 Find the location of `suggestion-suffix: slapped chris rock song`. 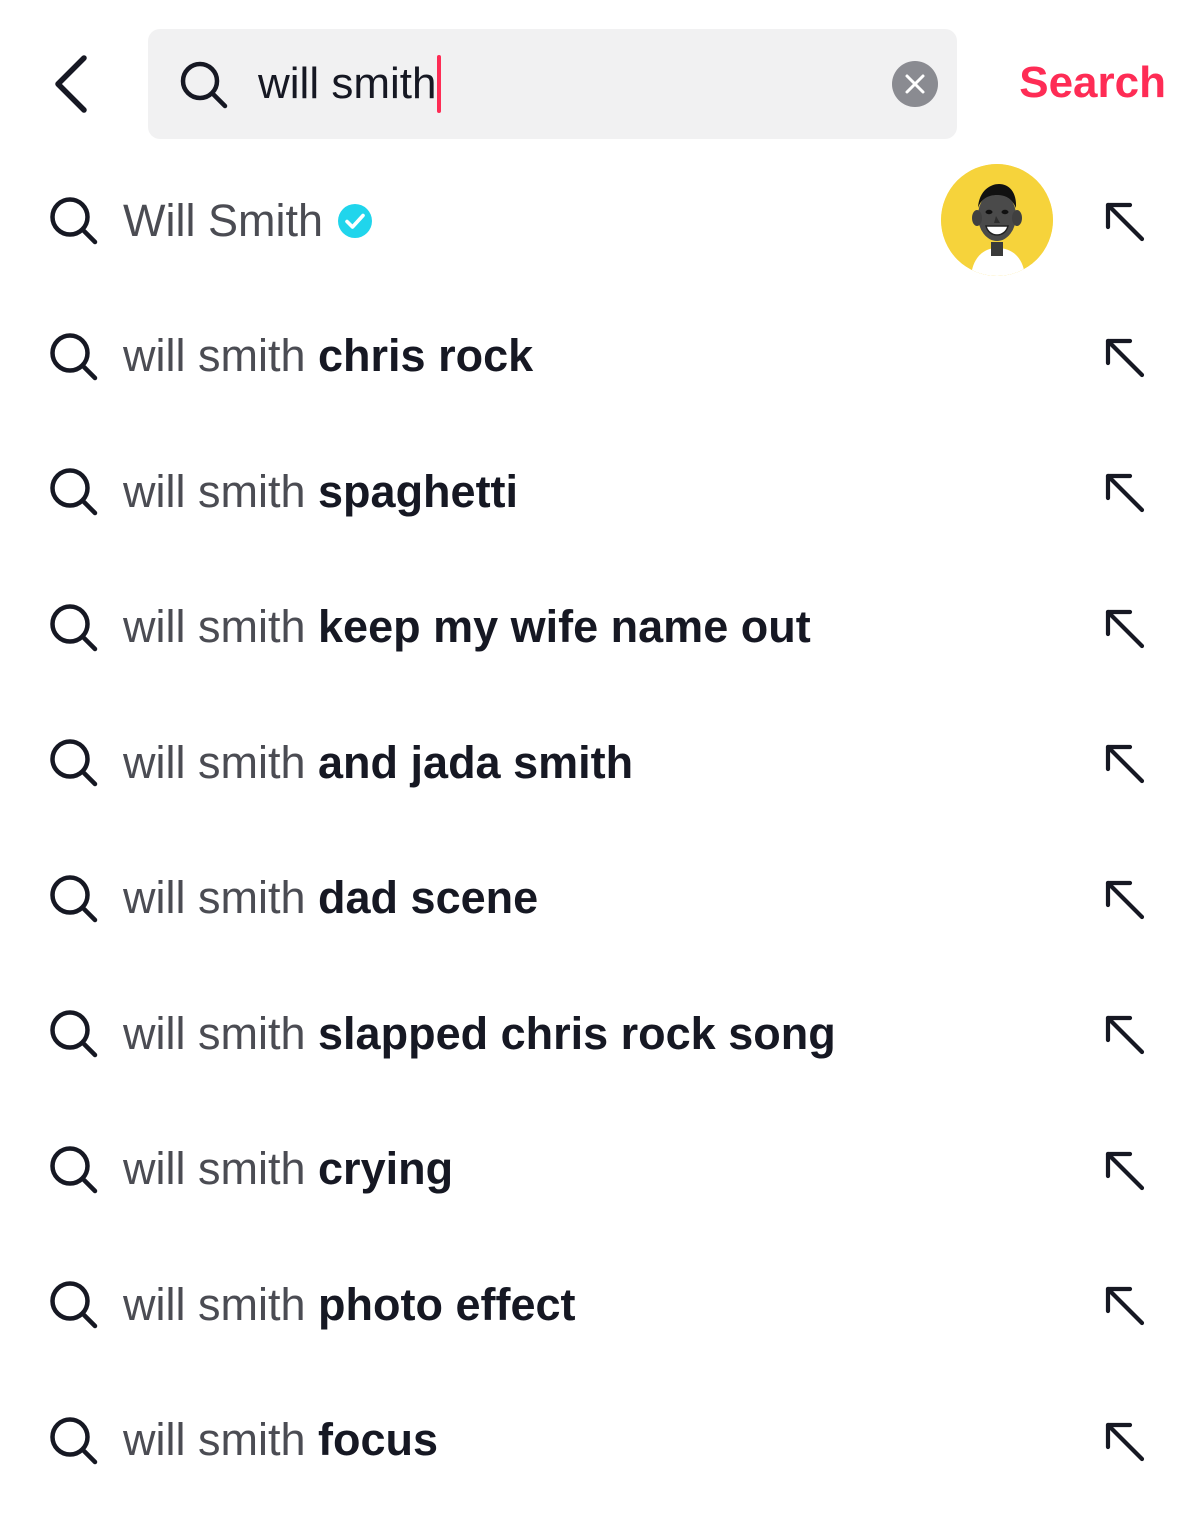

suggestion-suffix: slapped chris rock song is located at coordinates (577, 1033).